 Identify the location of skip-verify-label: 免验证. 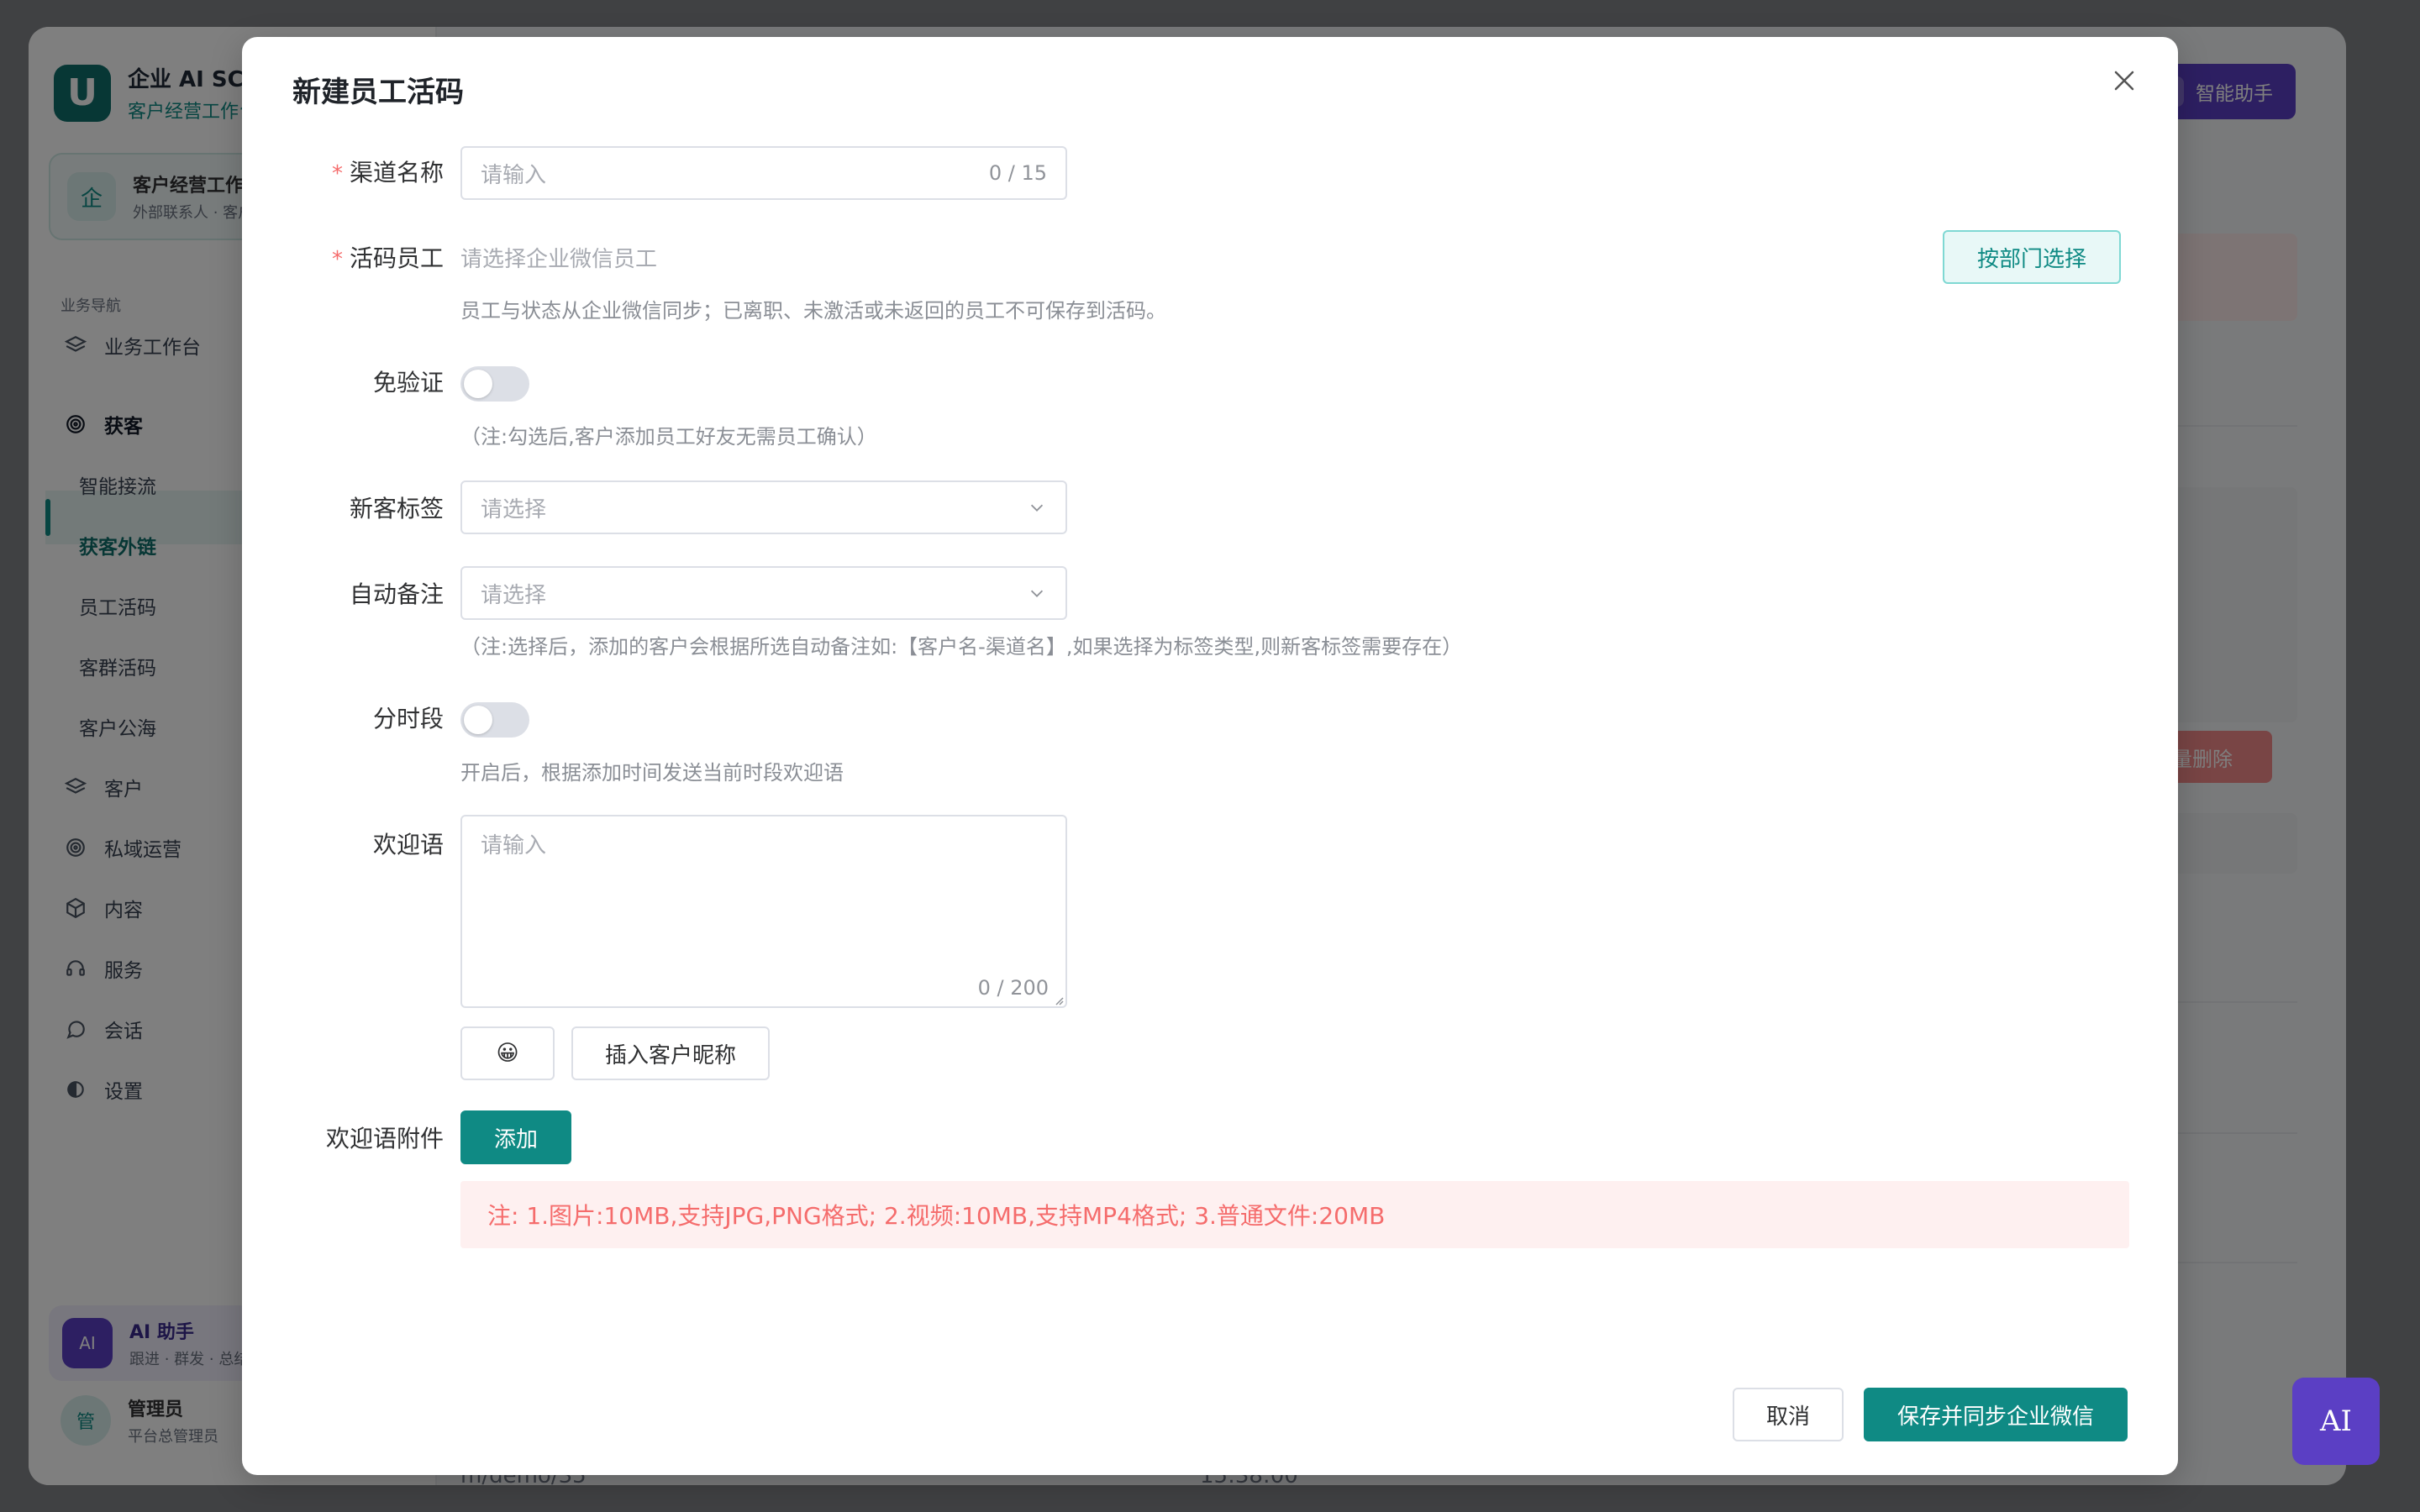
(408, 382).